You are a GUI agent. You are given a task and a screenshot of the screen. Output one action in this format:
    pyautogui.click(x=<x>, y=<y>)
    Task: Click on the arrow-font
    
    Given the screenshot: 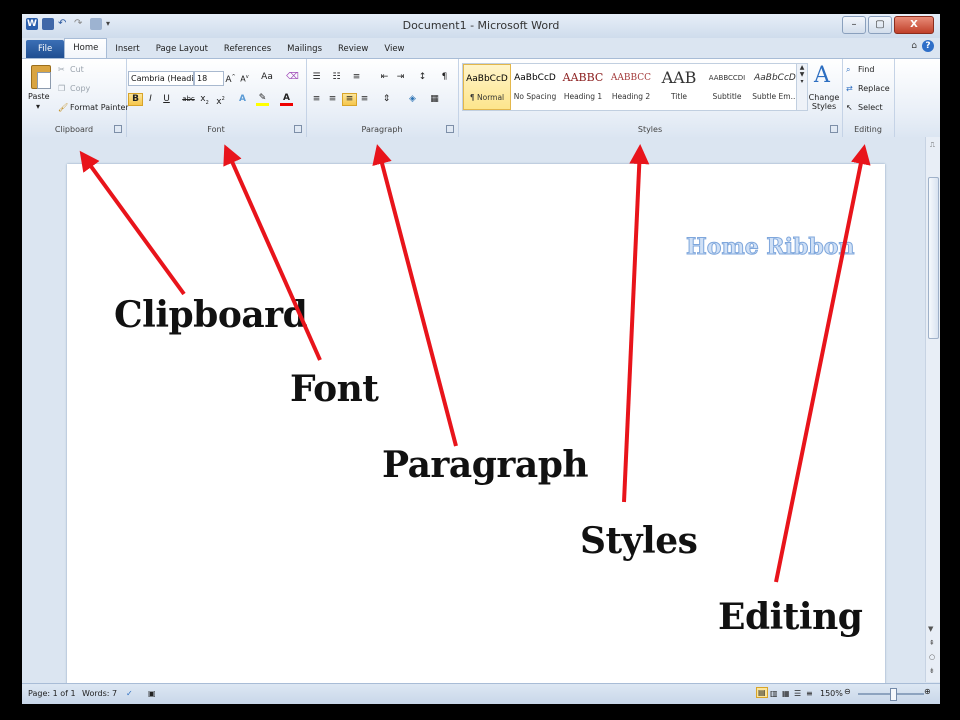 What is the action you would take?
    pyautogui.click(x=272, y=252)
    